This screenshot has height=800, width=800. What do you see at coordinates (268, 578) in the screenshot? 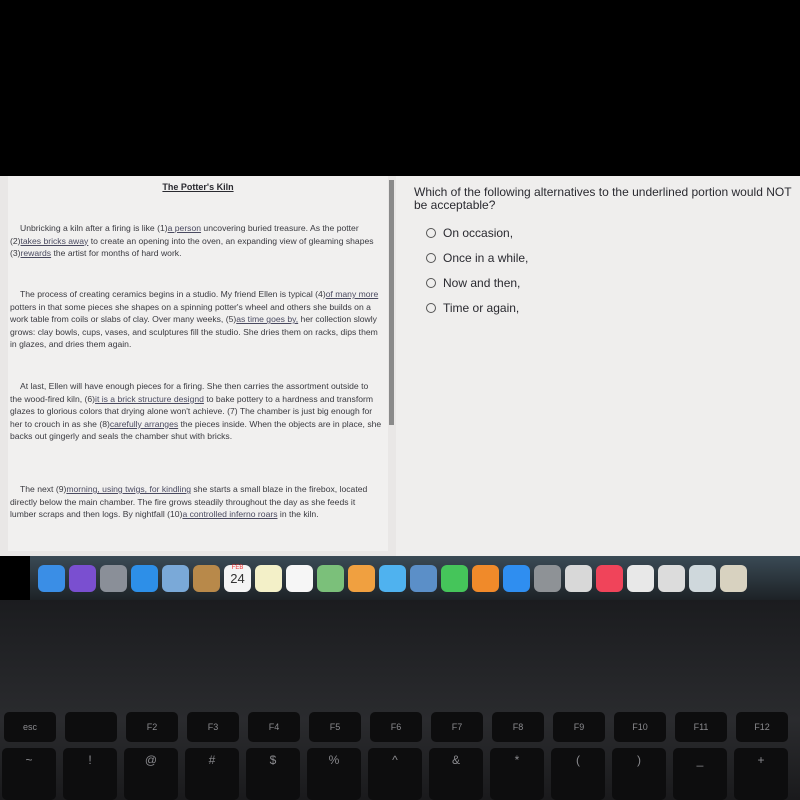
I see `stickies-icon` at bounding box center [268, 578].